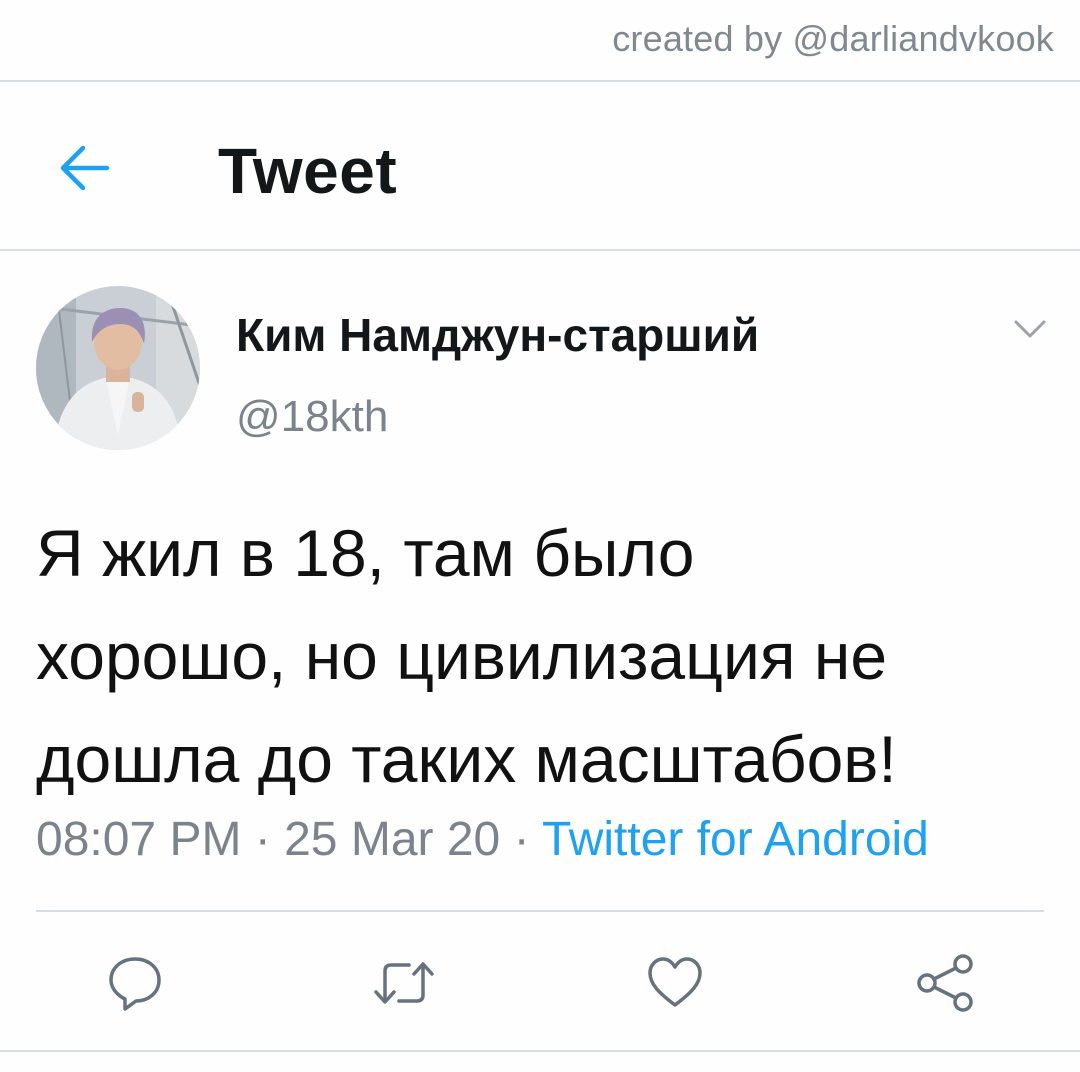 Image resolution: width=1080 pixels, height=1072 pixels. I want to click on retweet-button, so click(404, 983).